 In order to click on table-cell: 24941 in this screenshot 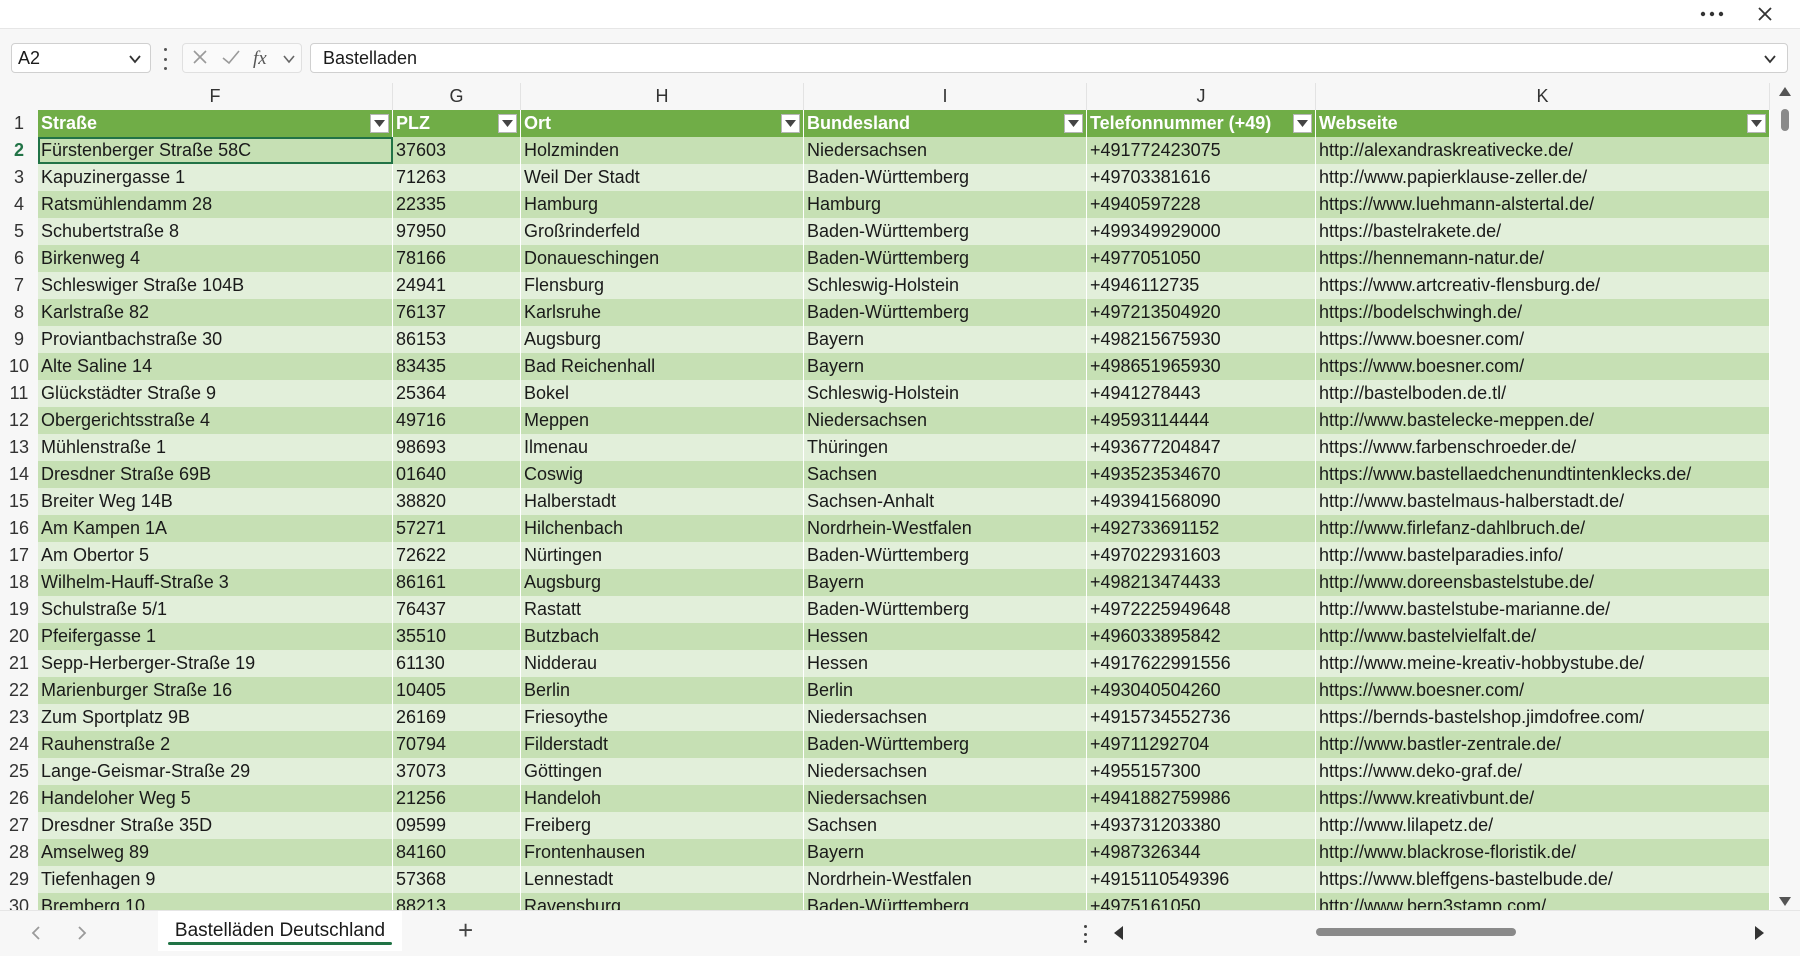, I will do `click(457, 285)`.